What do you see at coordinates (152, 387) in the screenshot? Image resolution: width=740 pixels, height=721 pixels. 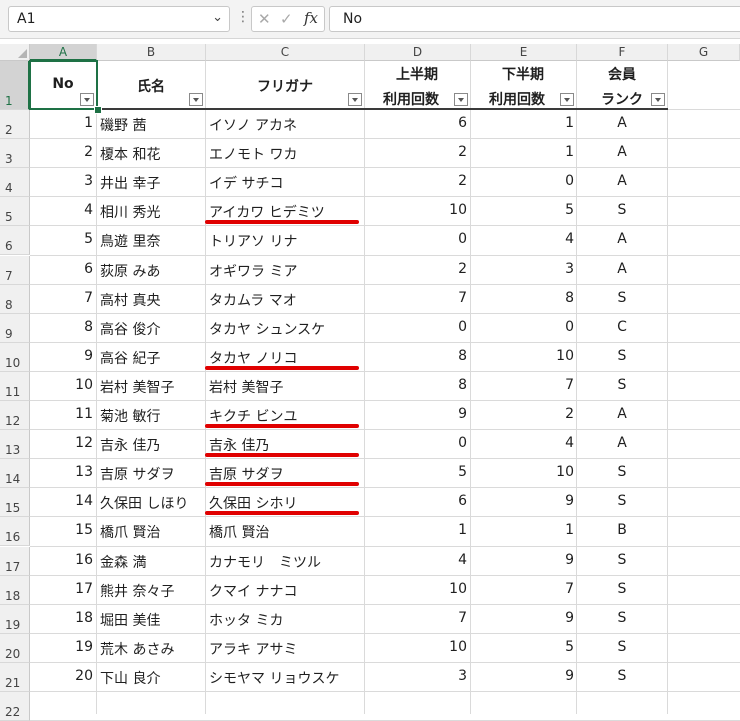 I see `cell-name: 岩村 美智子` at bounding box center [152, 387].